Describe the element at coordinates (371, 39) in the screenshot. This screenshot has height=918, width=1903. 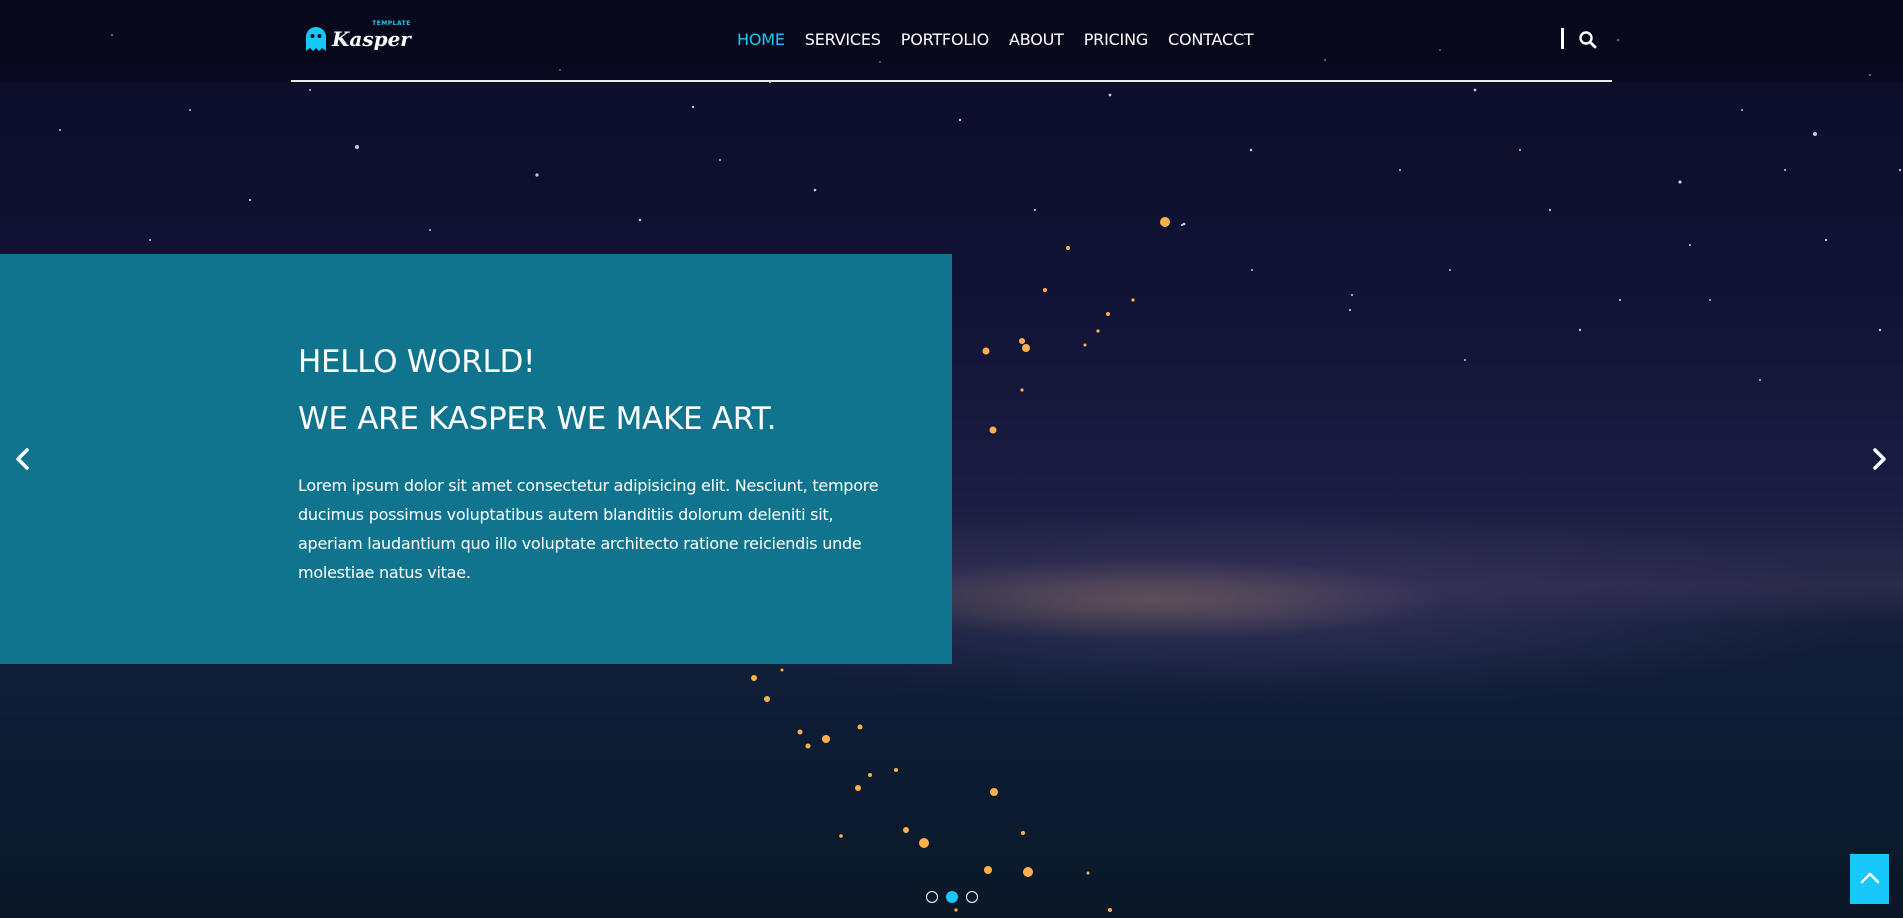
I see `brand-name-text: Kasper` at that location.